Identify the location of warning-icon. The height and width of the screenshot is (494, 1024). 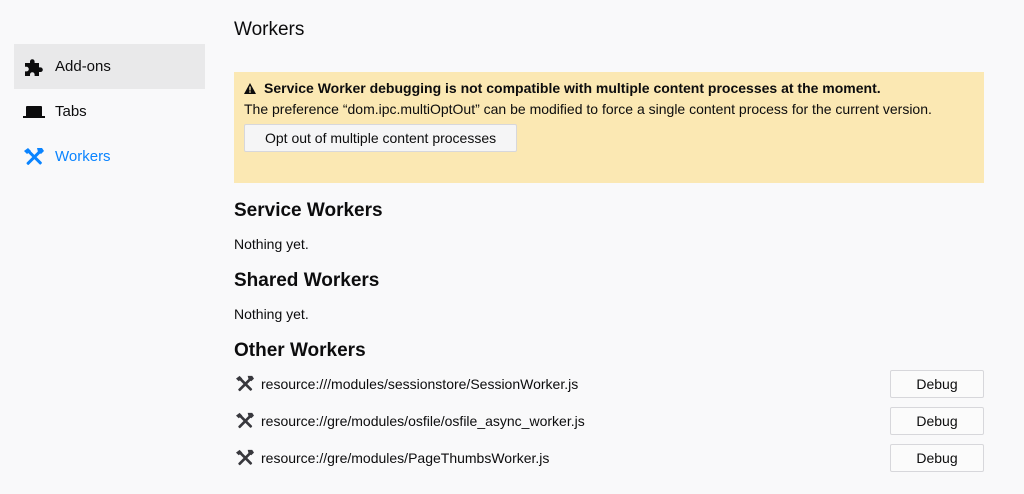
(250, 88).